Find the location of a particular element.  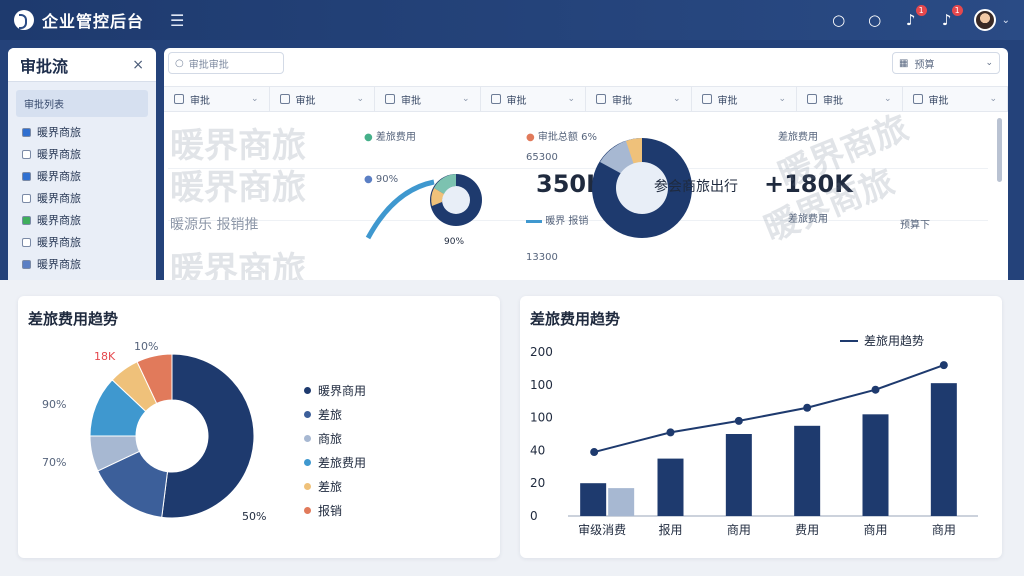

metric-sub: 差旅费用 is located at coordinates (808, 219).